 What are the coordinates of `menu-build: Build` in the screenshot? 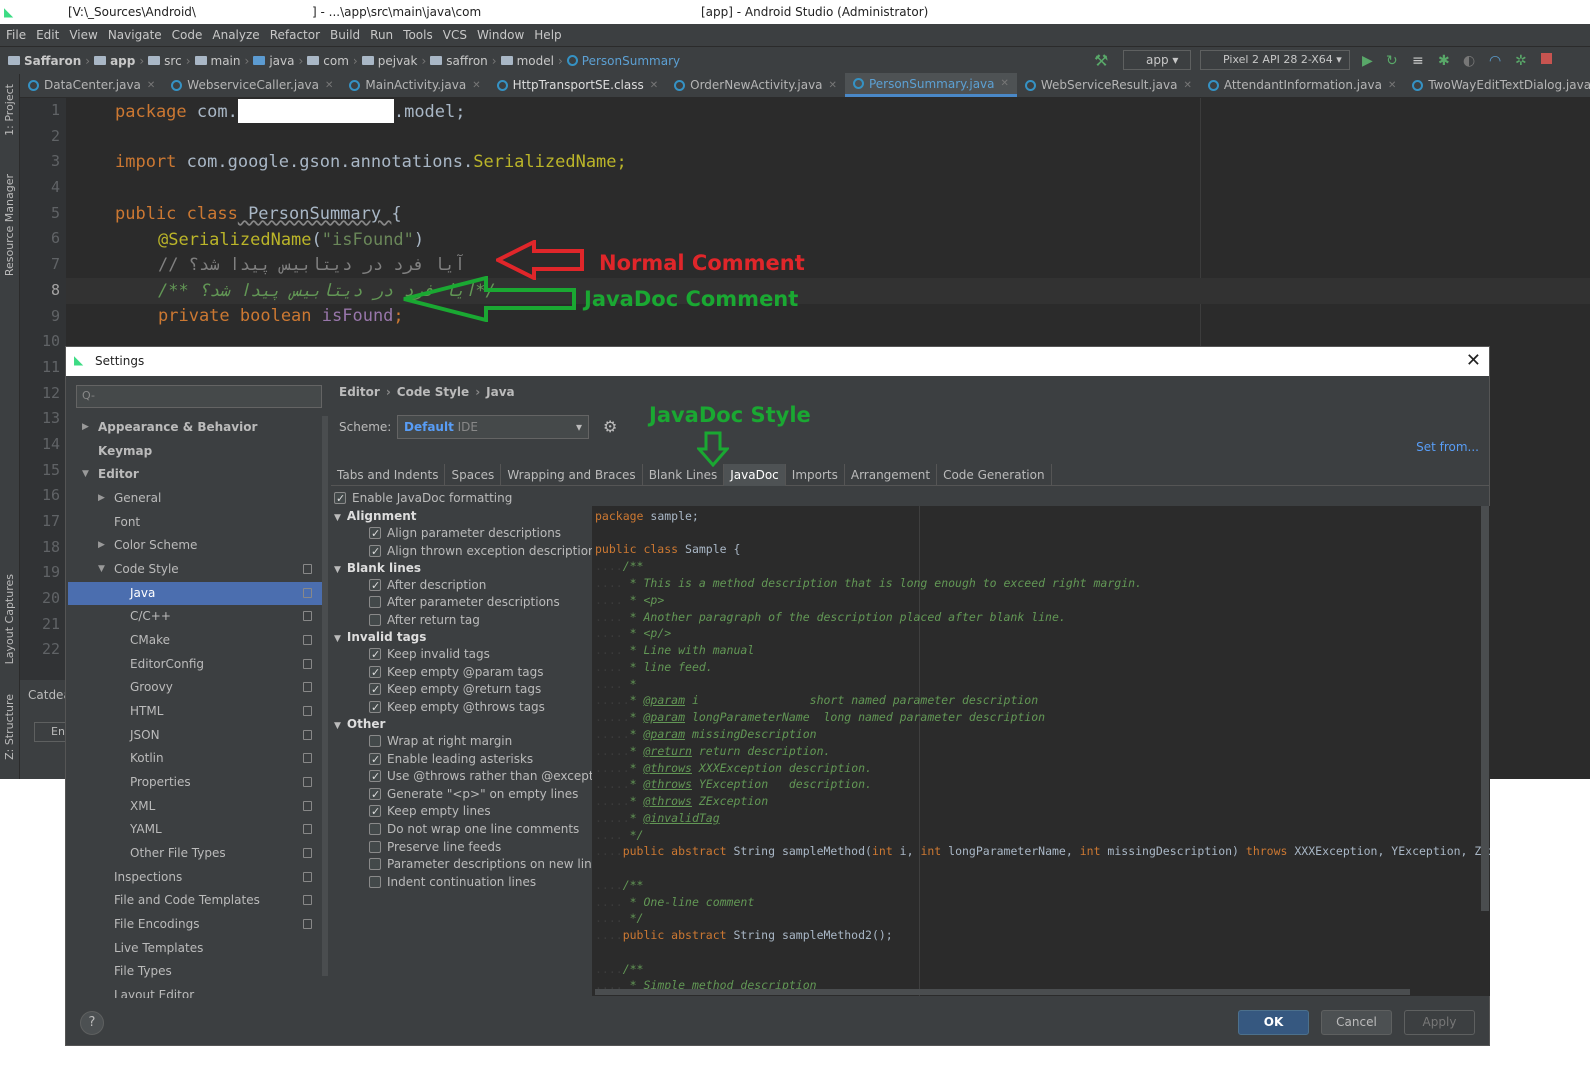 It's located at (345, 35).